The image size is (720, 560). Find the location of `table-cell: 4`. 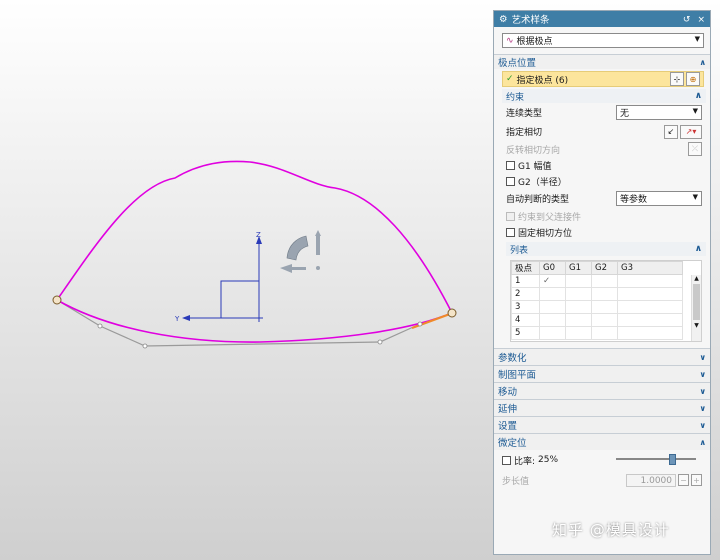

table-cell: 4 is located at coordinates (525, 320).